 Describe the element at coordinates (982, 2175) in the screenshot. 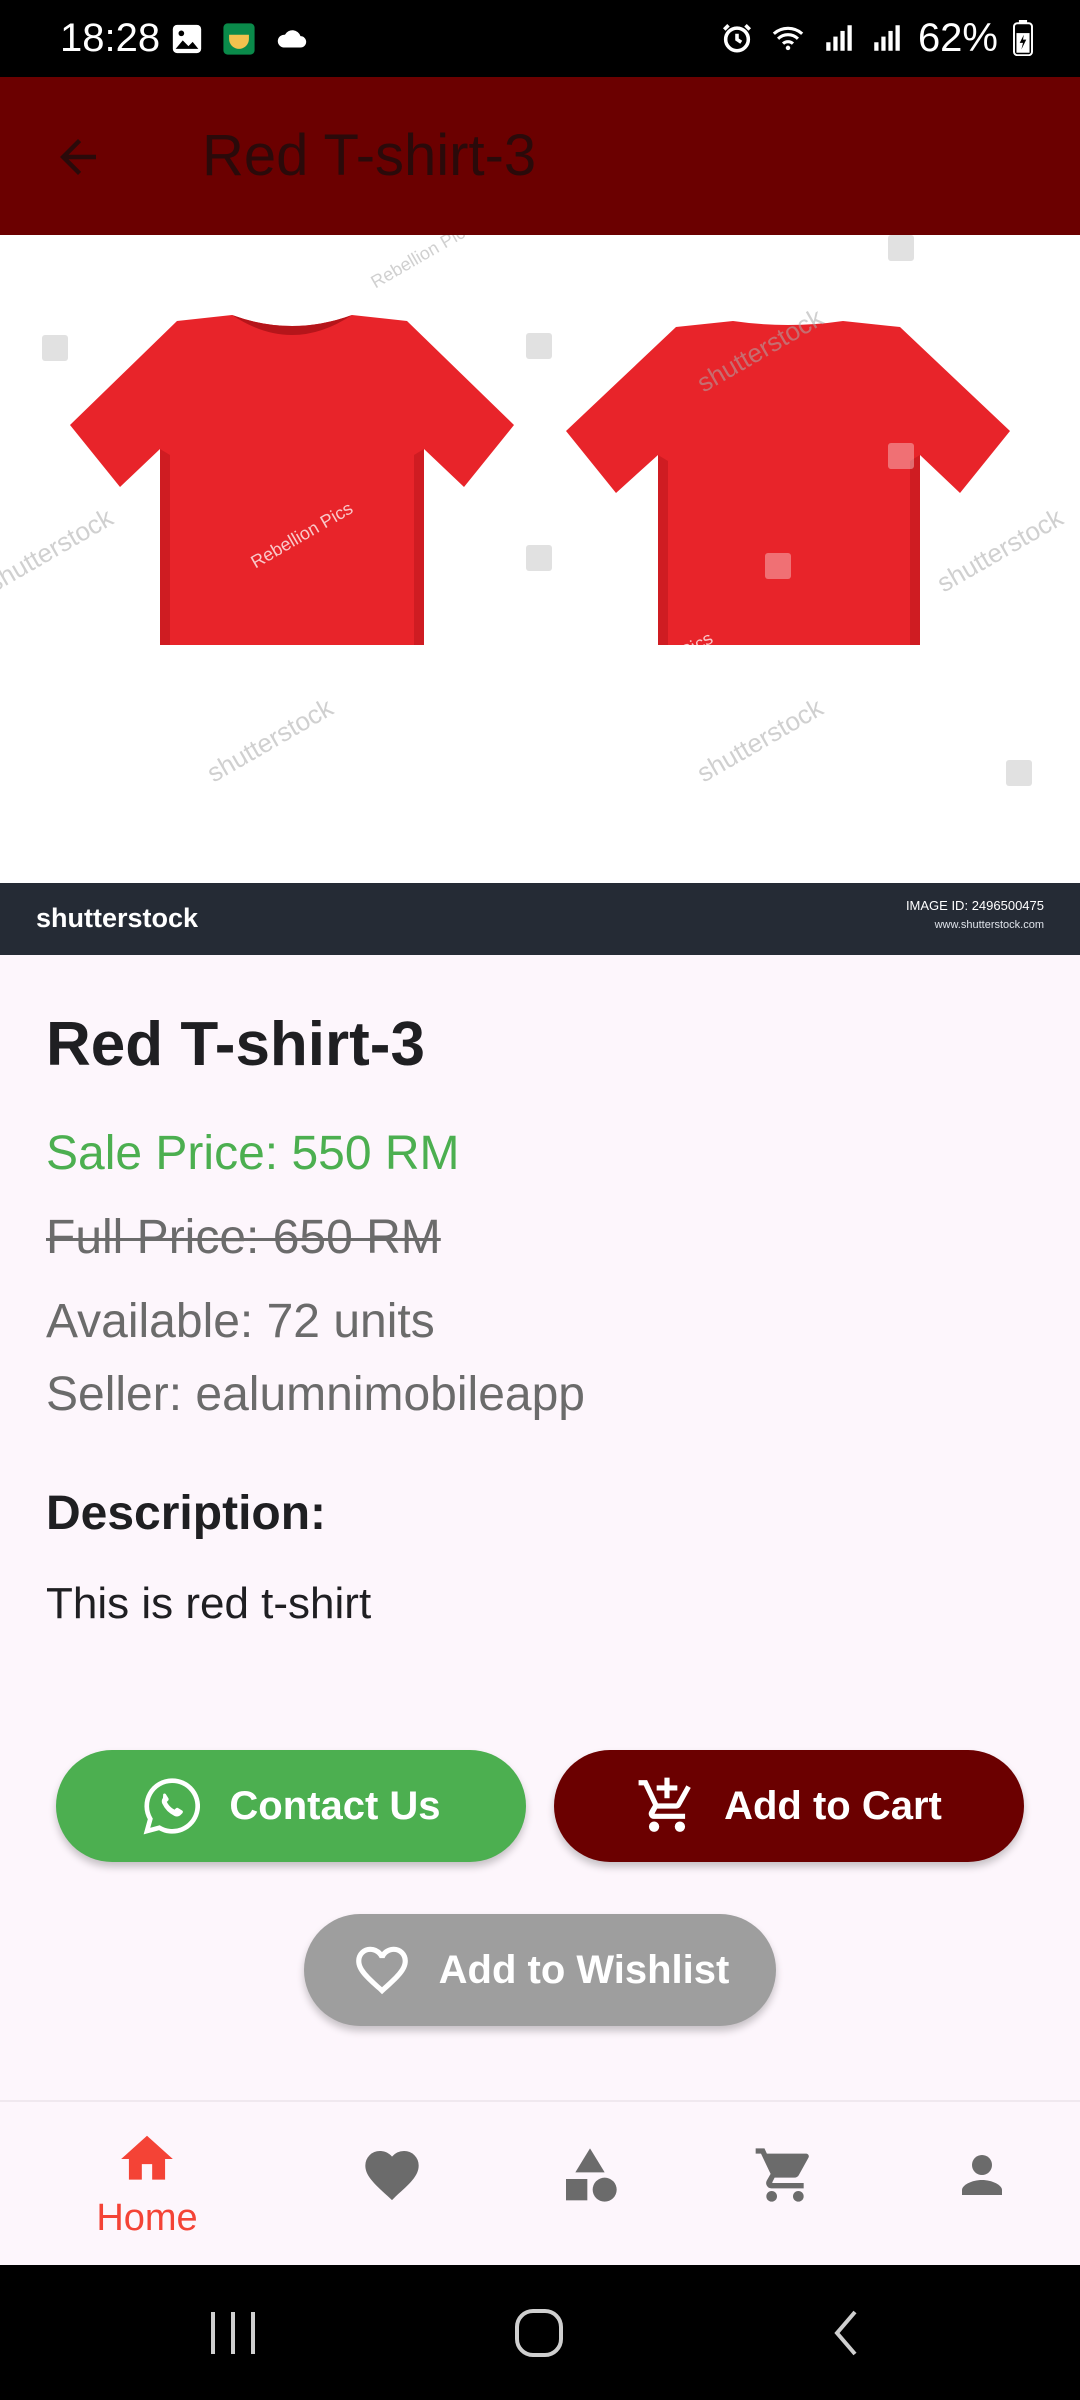

I see `person-icon` at that location.